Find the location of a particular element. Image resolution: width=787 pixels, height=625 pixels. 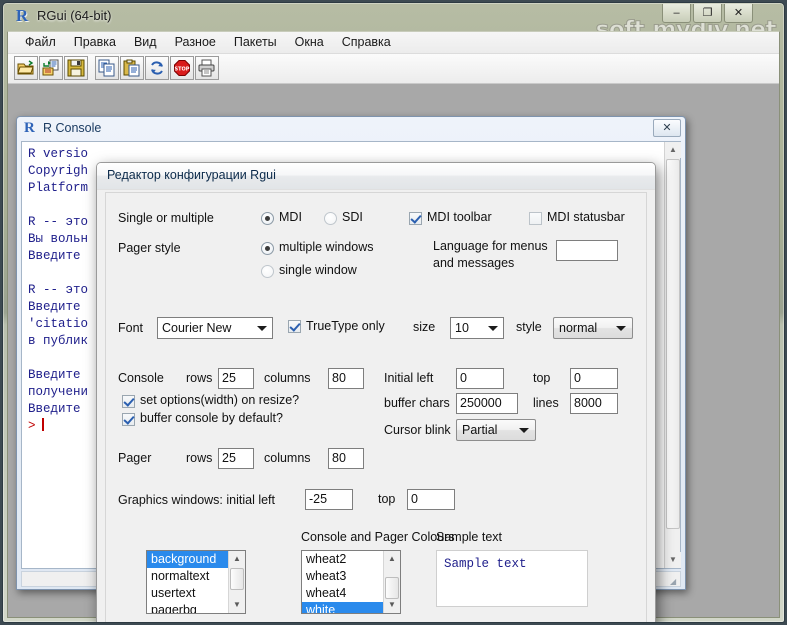

initial-left-input: 0 is located at coordinates (480, 378).